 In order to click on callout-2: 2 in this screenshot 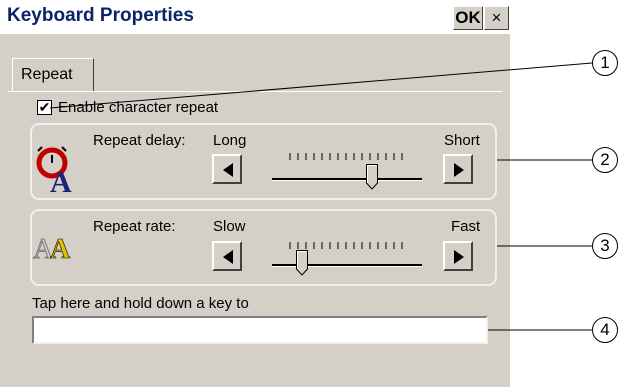, I will do `click(605, 160)`.